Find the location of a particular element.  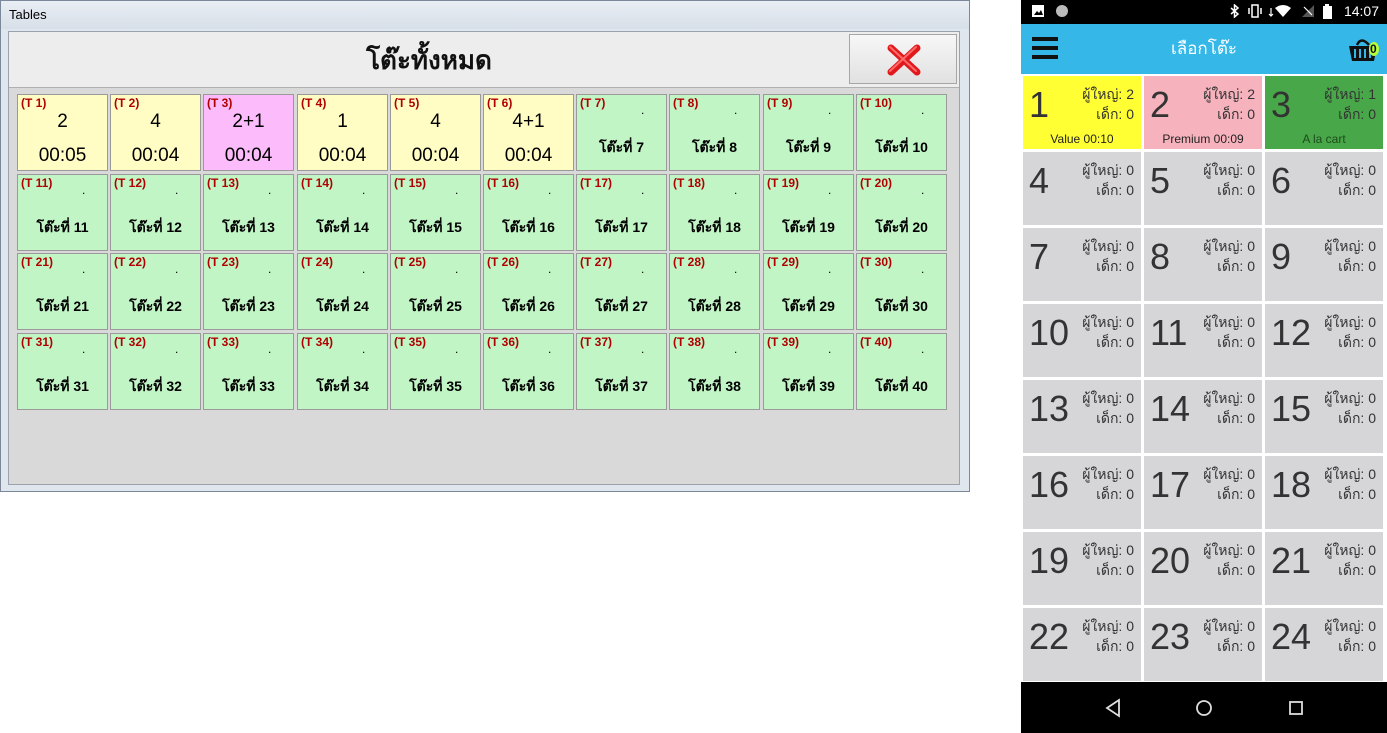

table-cell: (T 33). โต๊ะที่ 33 is located at coordinates (248, 371).